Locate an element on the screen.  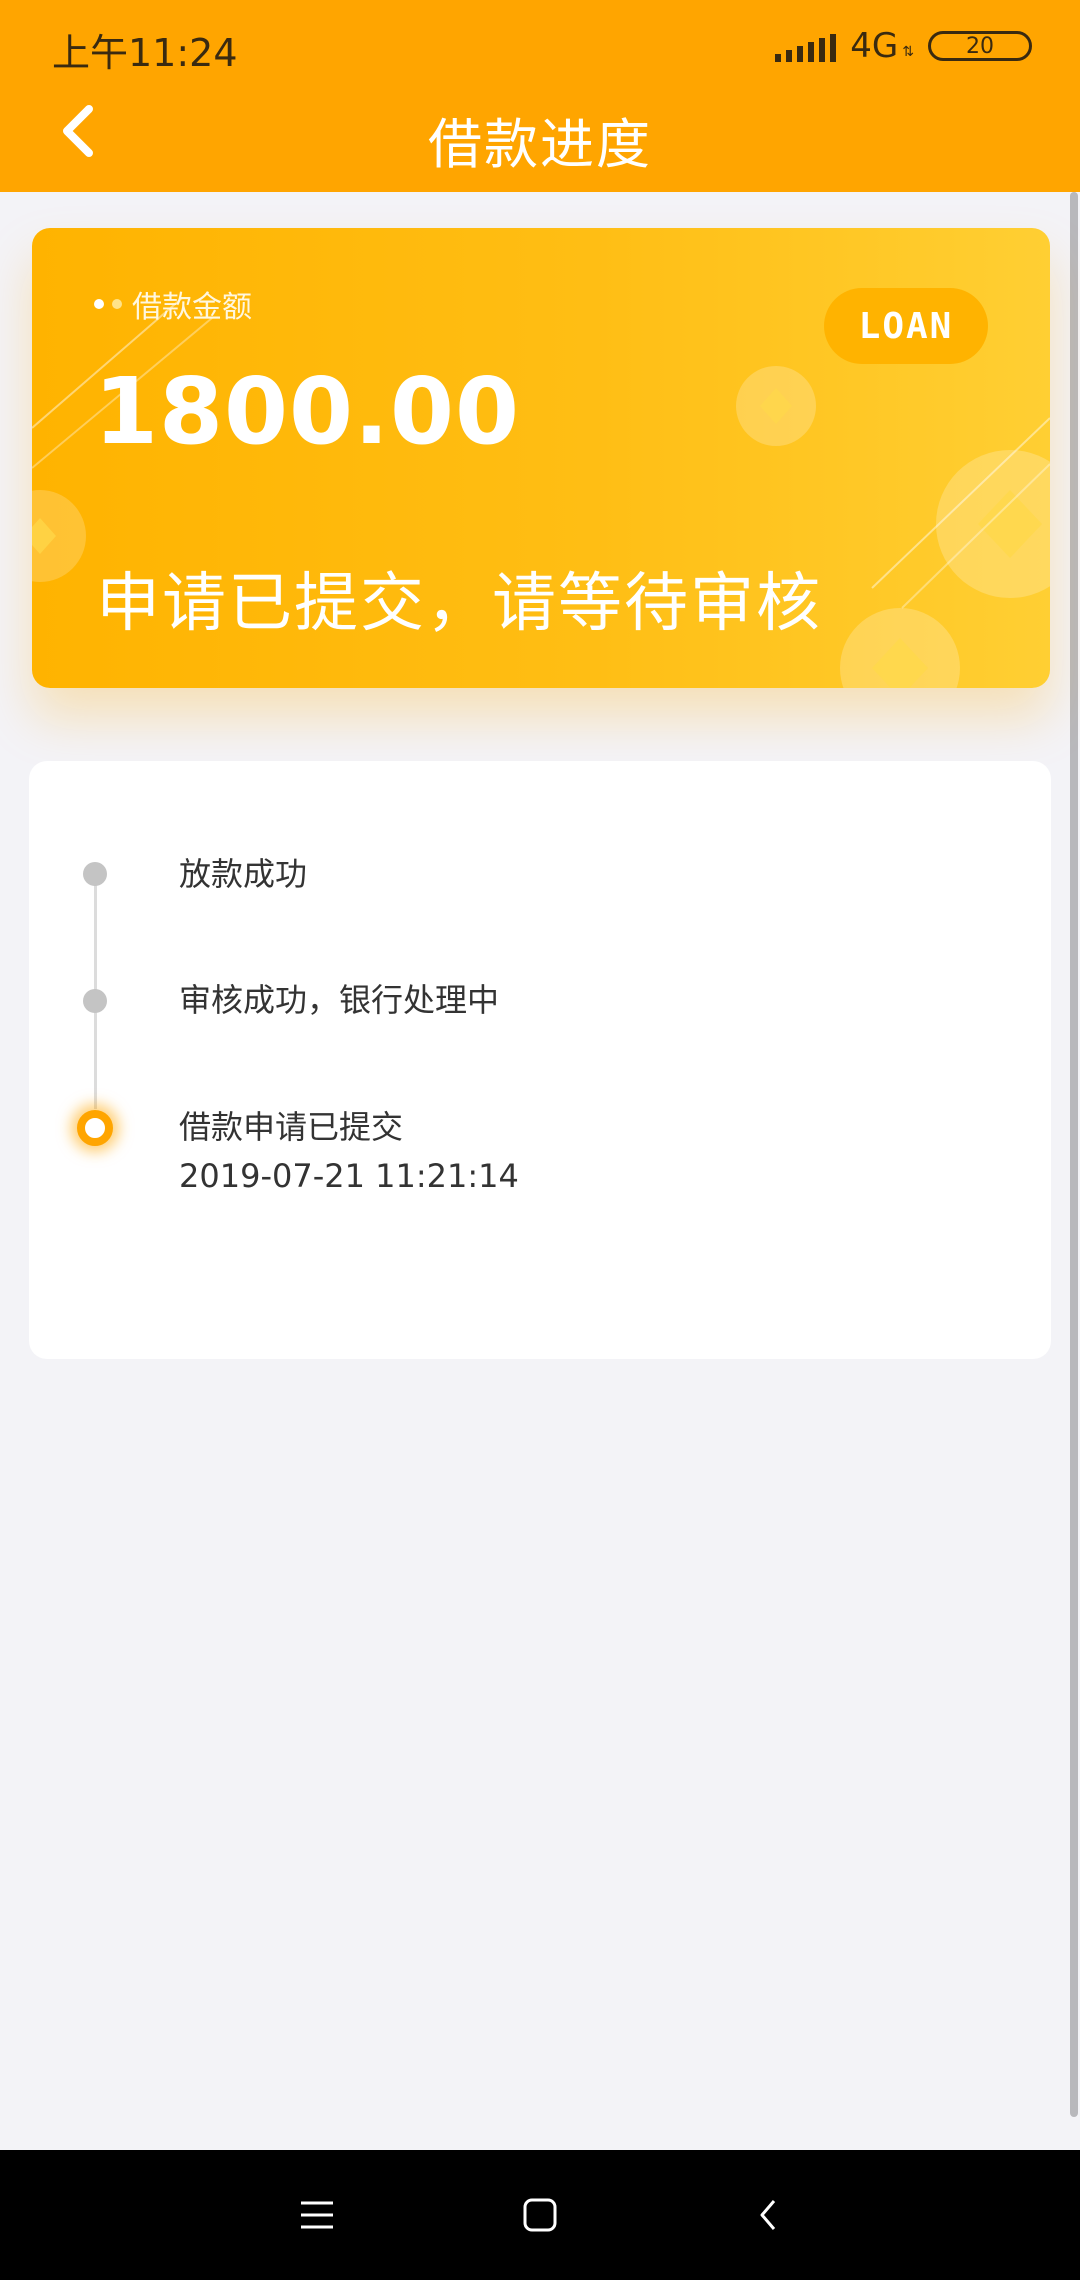
system-nav-bar is located at coordinates (540, 2215).